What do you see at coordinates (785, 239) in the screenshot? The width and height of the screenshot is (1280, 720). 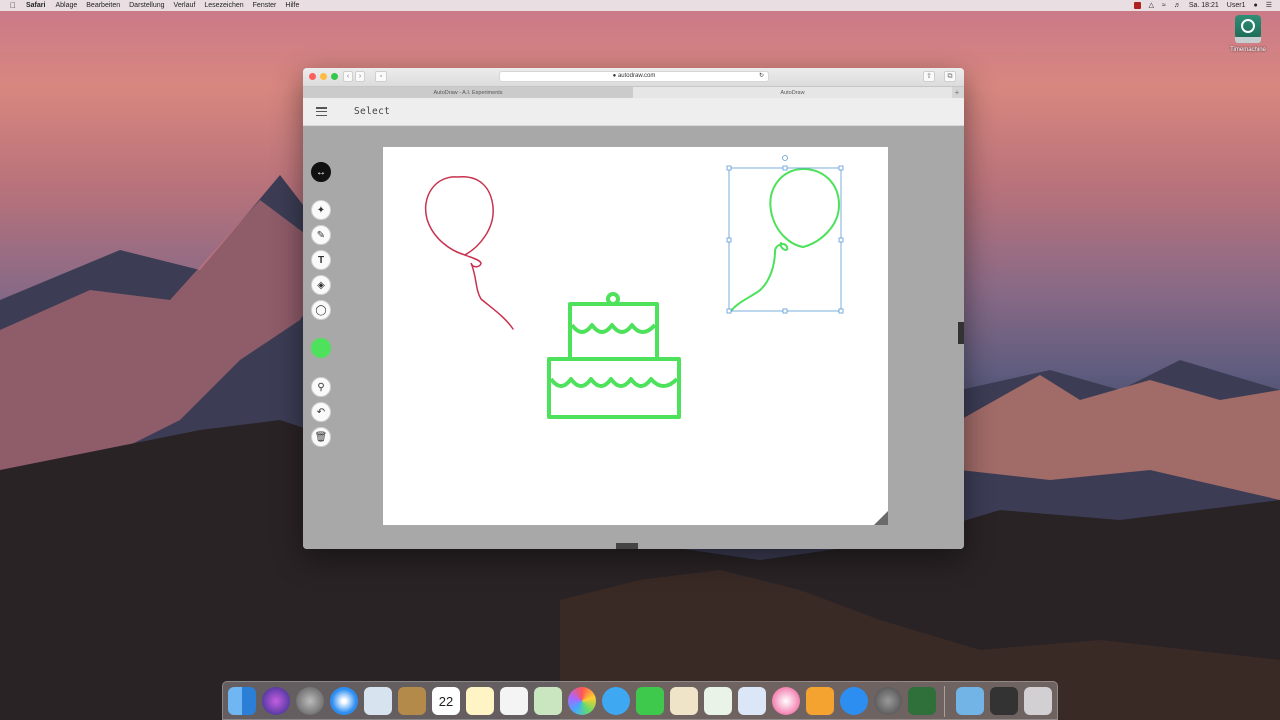 I see `balloon-selected` at bounding box center [785, 239].